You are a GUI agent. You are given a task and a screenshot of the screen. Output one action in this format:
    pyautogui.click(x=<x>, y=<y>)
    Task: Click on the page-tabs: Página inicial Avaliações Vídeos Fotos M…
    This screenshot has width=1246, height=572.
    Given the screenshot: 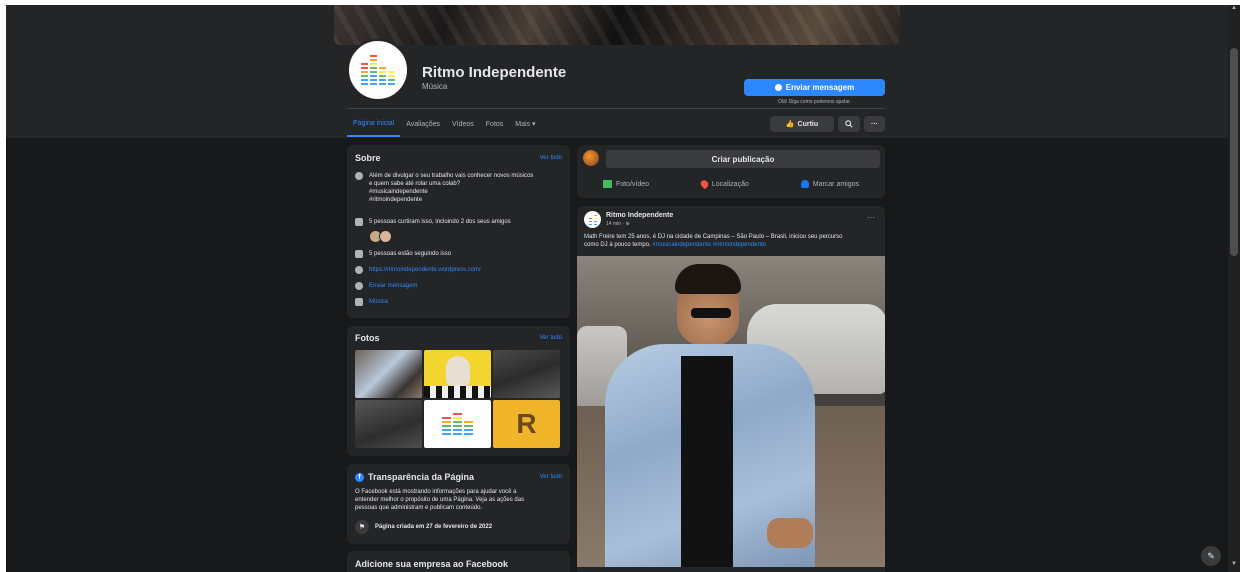 What is the action you would take?
    pyautogui.click(x=444, y=124)
    